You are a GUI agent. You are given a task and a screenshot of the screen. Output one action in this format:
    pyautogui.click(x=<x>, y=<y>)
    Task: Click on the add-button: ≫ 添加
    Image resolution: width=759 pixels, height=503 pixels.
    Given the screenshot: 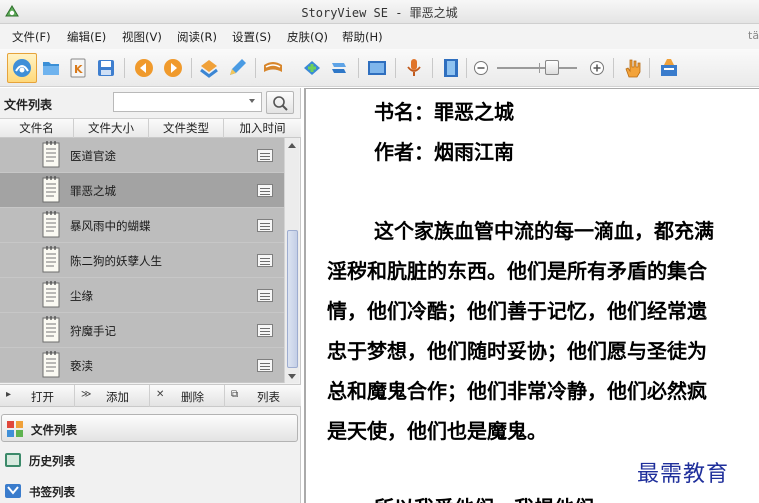 What is the action you would take?
    pyautogui.click(x=112, y=396)
    